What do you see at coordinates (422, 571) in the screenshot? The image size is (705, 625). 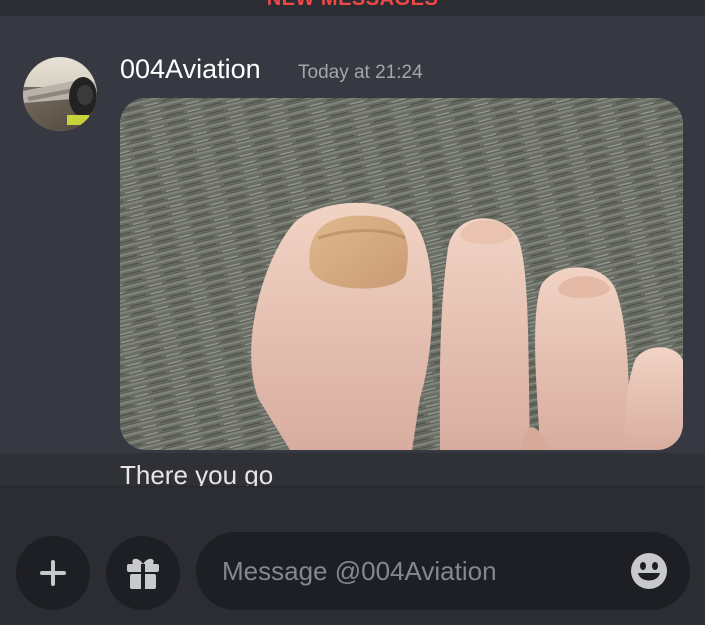 I see `message-input` at bounding box center [422, 571].